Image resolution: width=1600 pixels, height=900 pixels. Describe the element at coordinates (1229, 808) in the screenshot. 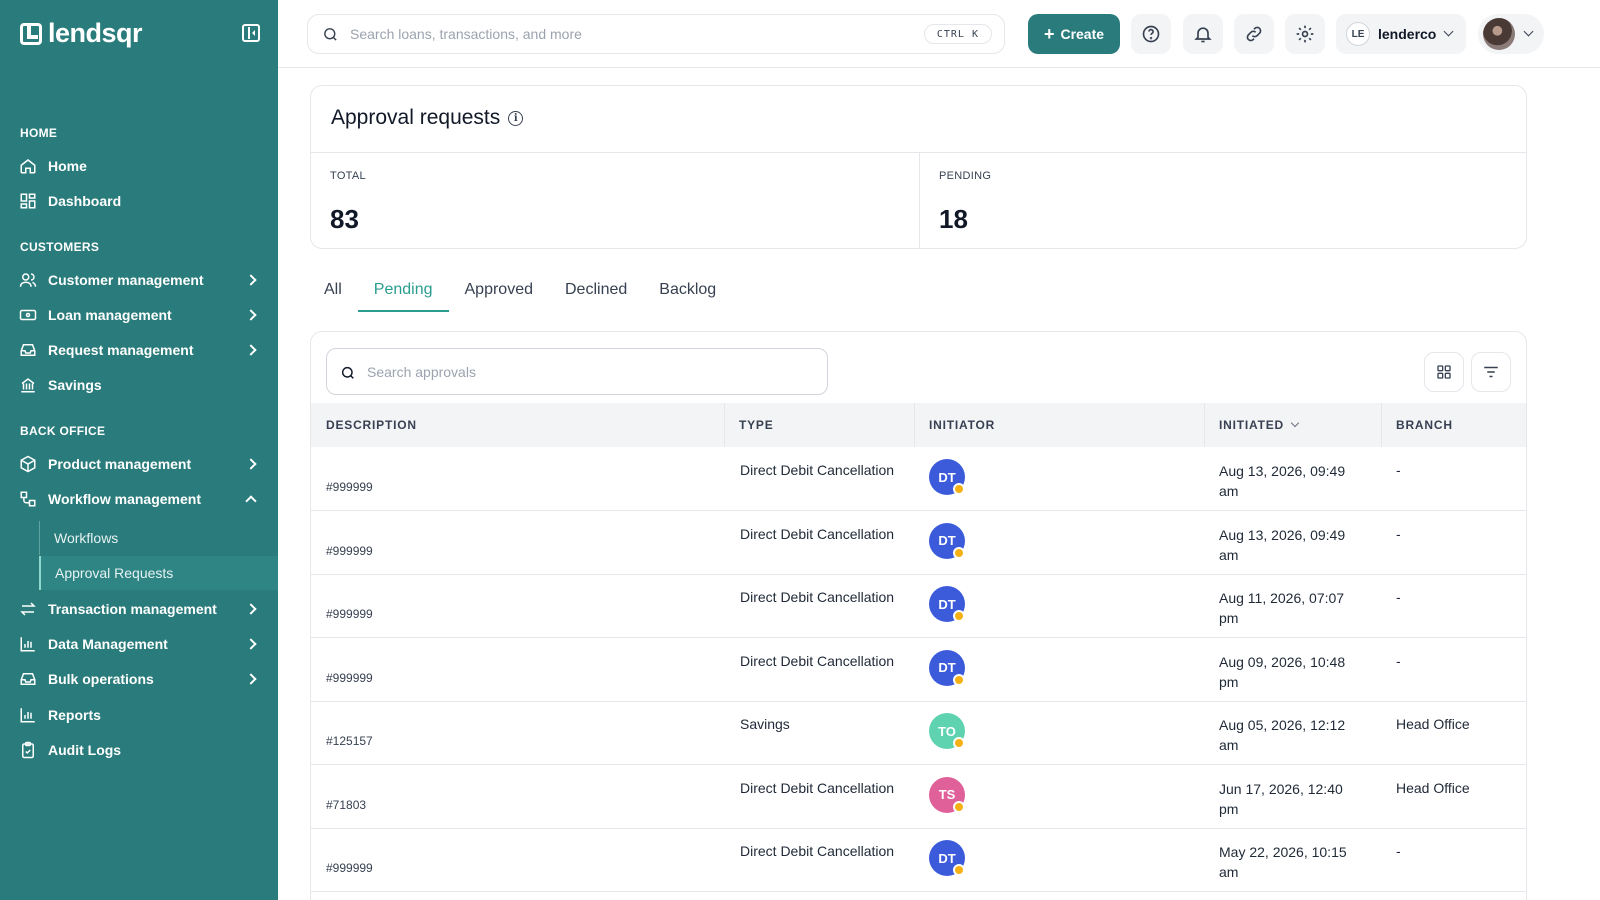

I see `initiated-date-line2: pm` at that location.